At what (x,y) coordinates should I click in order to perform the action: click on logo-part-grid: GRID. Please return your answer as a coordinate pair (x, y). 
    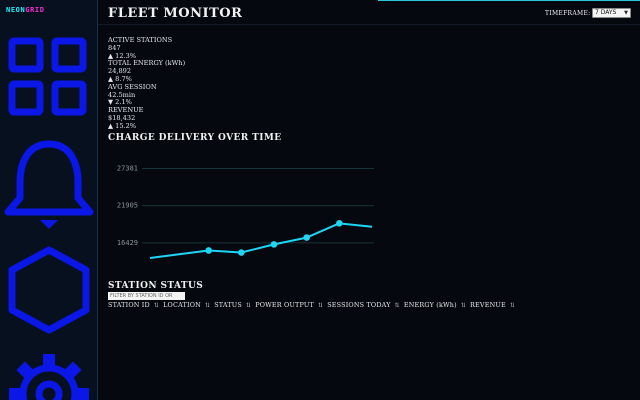
    Looking at the image, I should click on (35, 10).